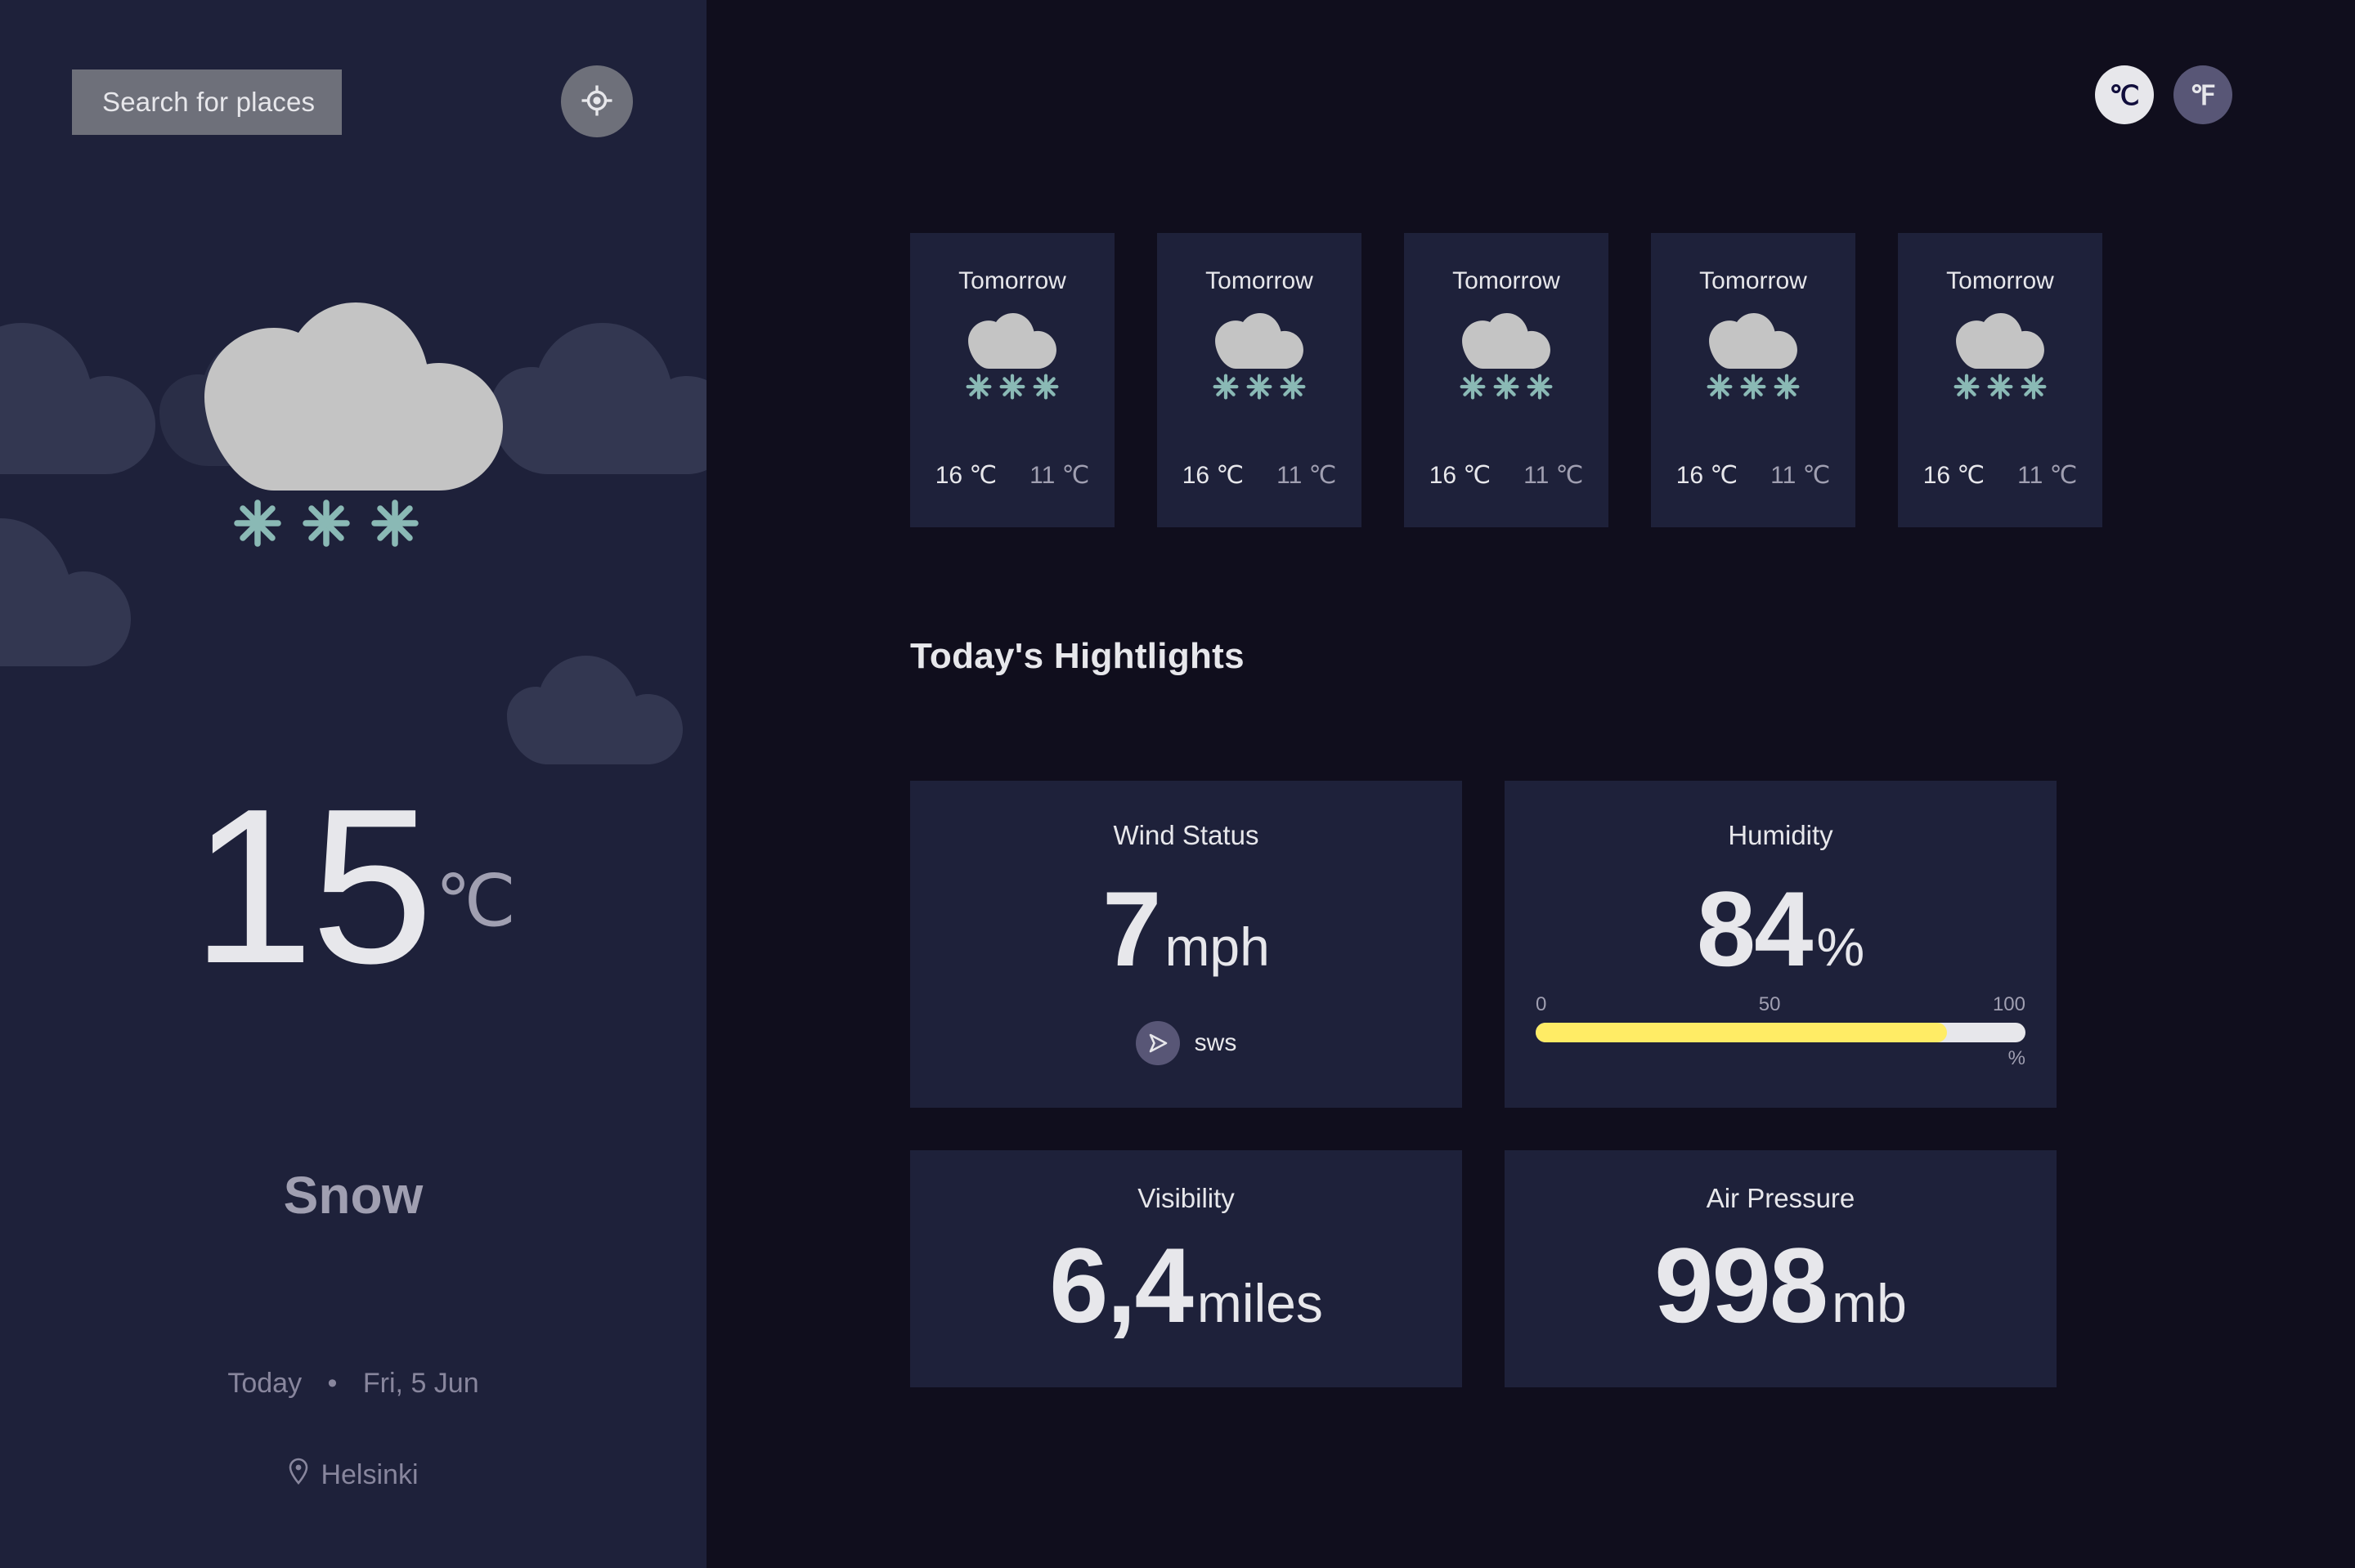  Describe the element at coordinates (2163, 95) in the screenshot. I see `unit-toggle-group: ℃ ℉` at that location.